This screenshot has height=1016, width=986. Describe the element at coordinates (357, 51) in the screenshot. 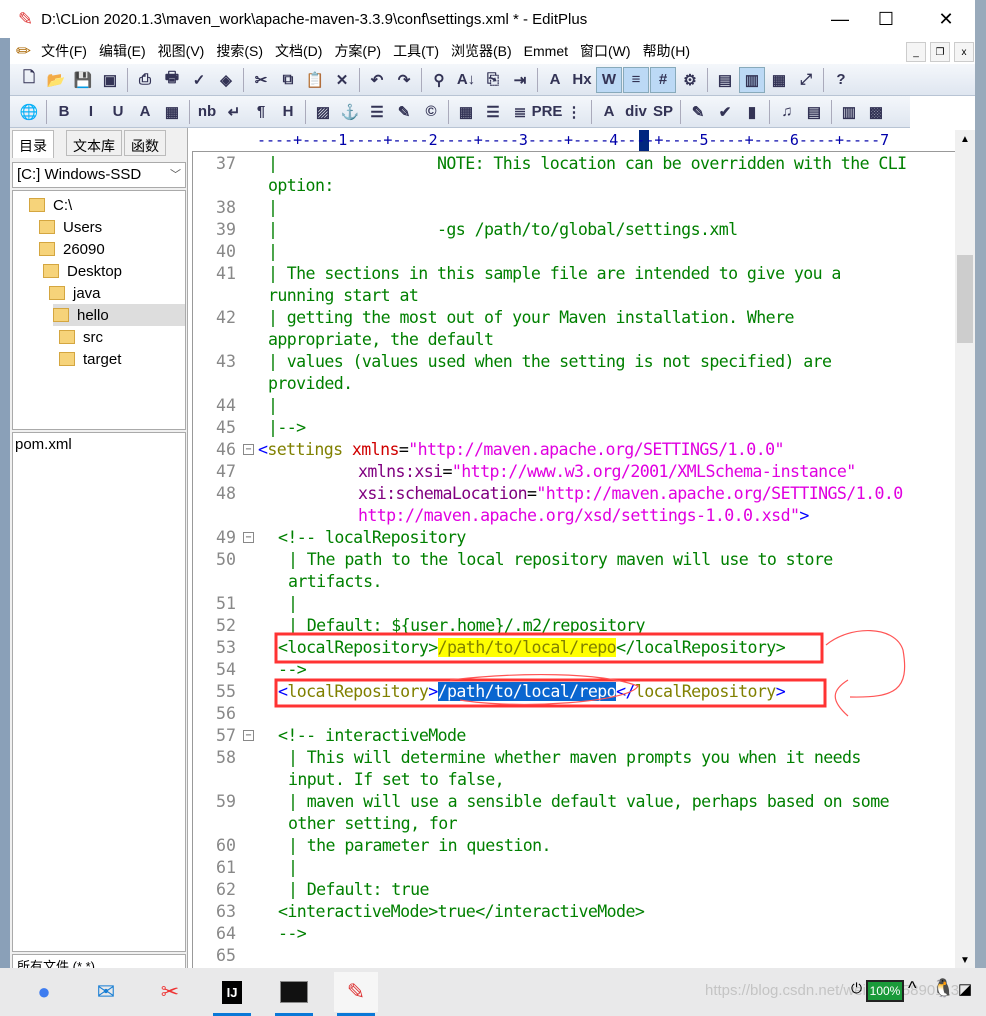

I see `menu-item: 方案(P)` at that location.